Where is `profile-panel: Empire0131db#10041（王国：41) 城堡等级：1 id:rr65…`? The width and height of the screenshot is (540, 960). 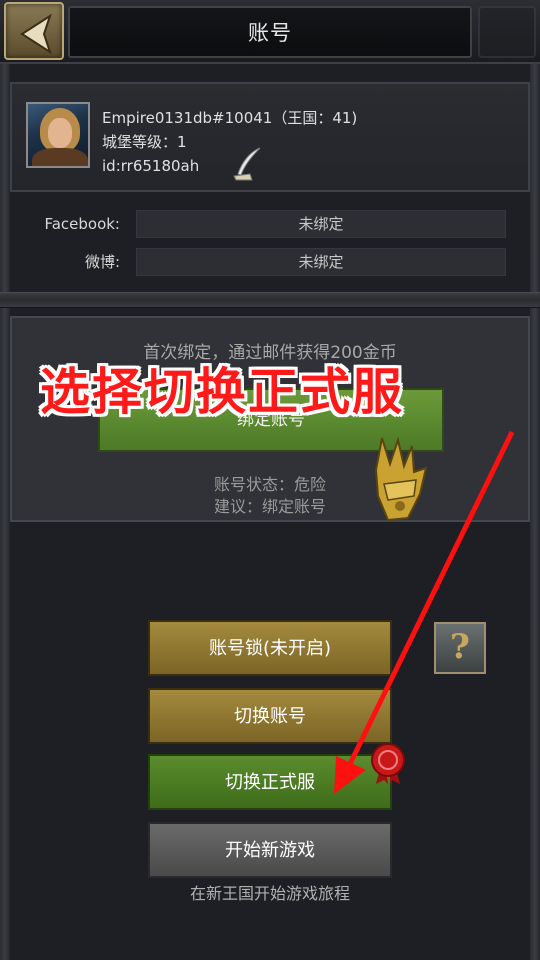 profile-panel: Empire0131db#10041（王国：41) 城堡等级：1 id:rr65… is located at coordinates (270, 137).